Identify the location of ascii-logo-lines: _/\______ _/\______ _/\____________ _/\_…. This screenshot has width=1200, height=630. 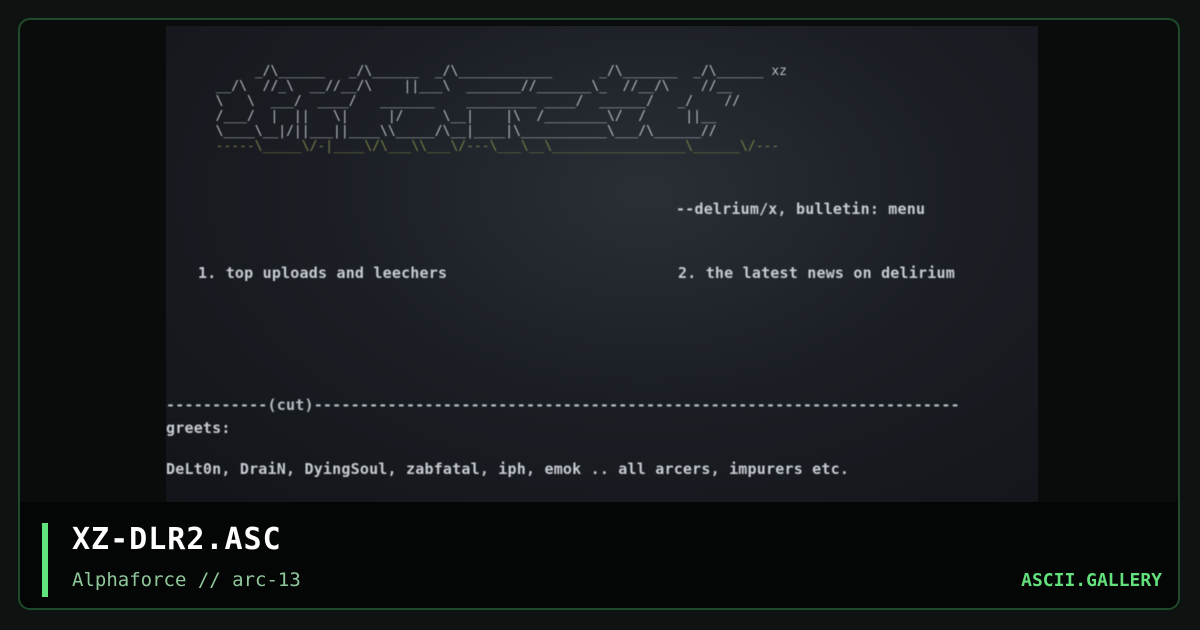
(501, 101).